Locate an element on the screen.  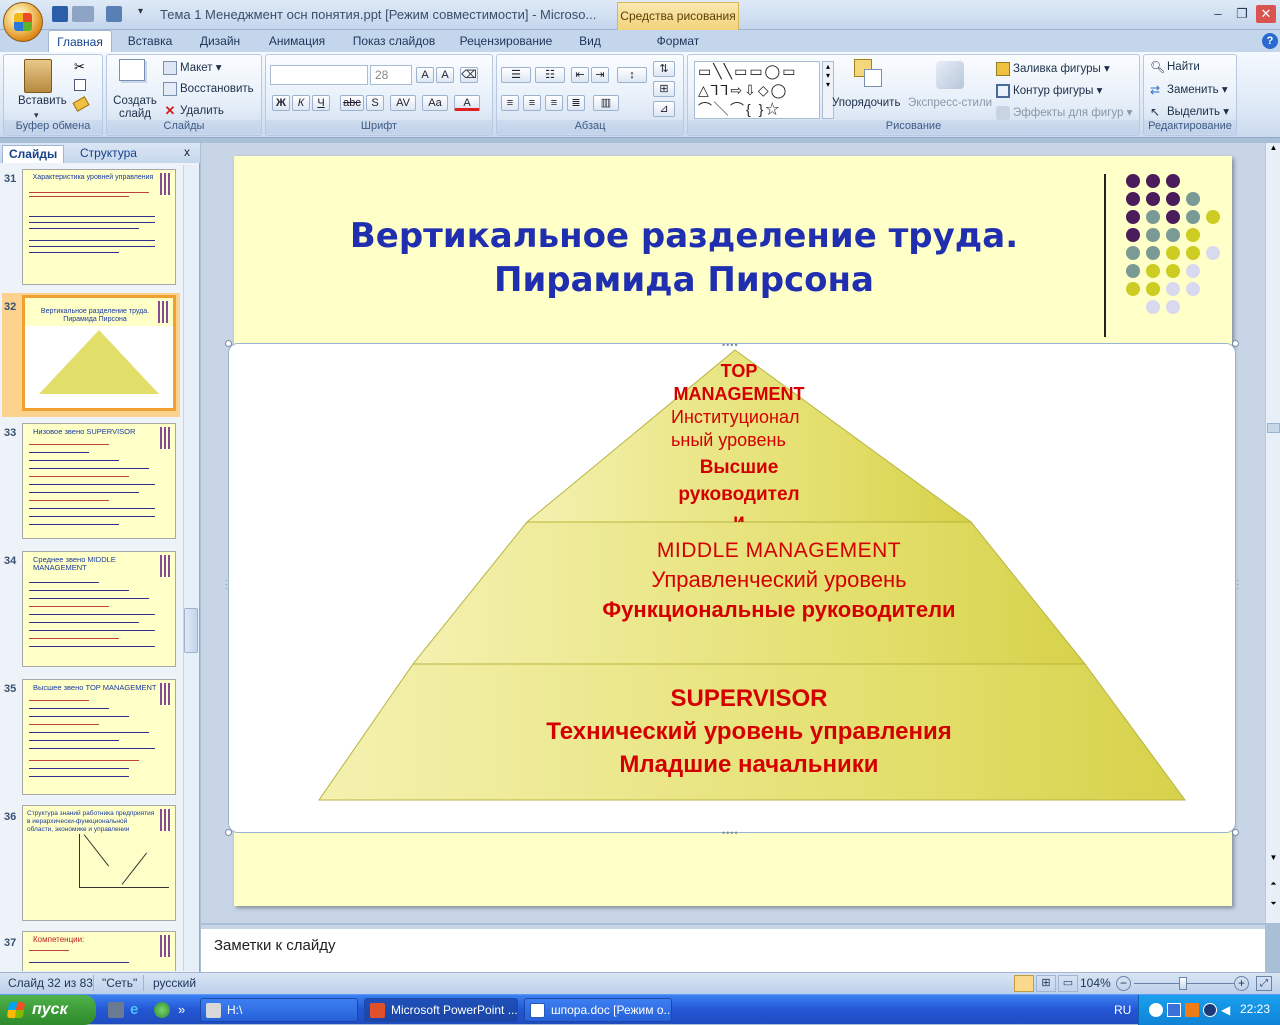
save-icon is located at coordinates (60, 14).